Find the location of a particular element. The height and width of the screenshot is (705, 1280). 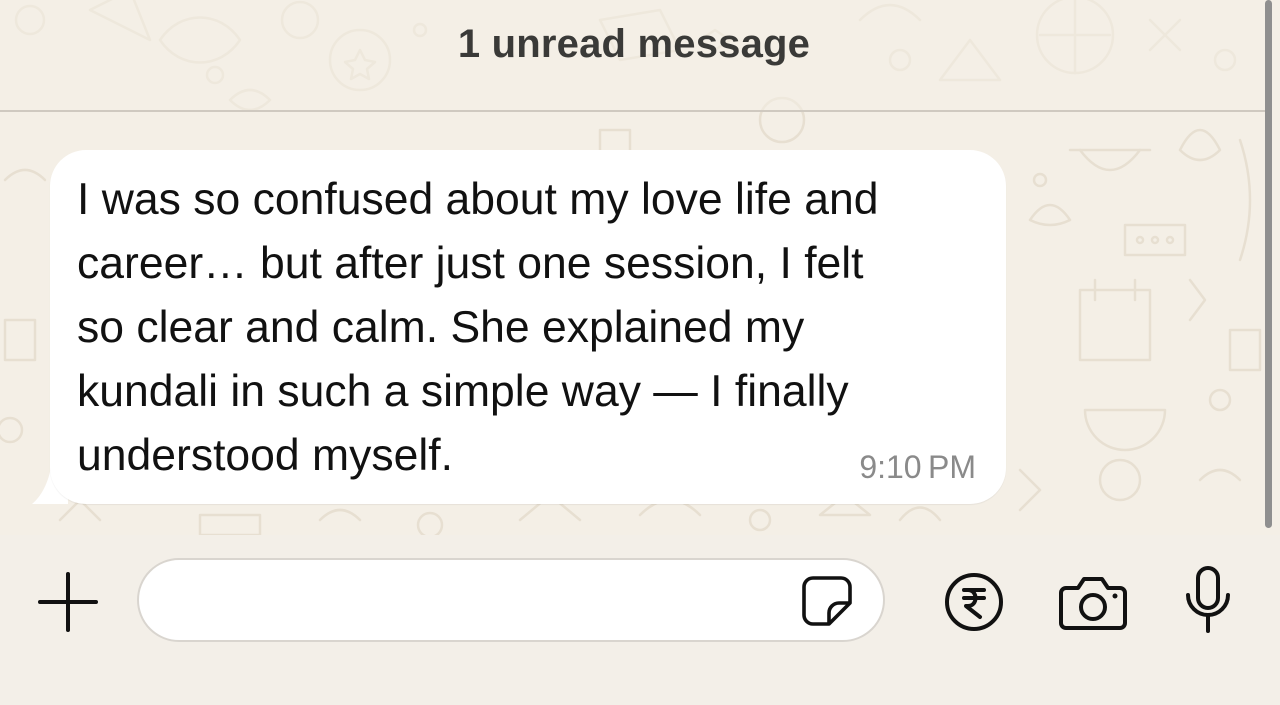

message-line: I was so confused about my love life and is located at coordinates (478, 199).